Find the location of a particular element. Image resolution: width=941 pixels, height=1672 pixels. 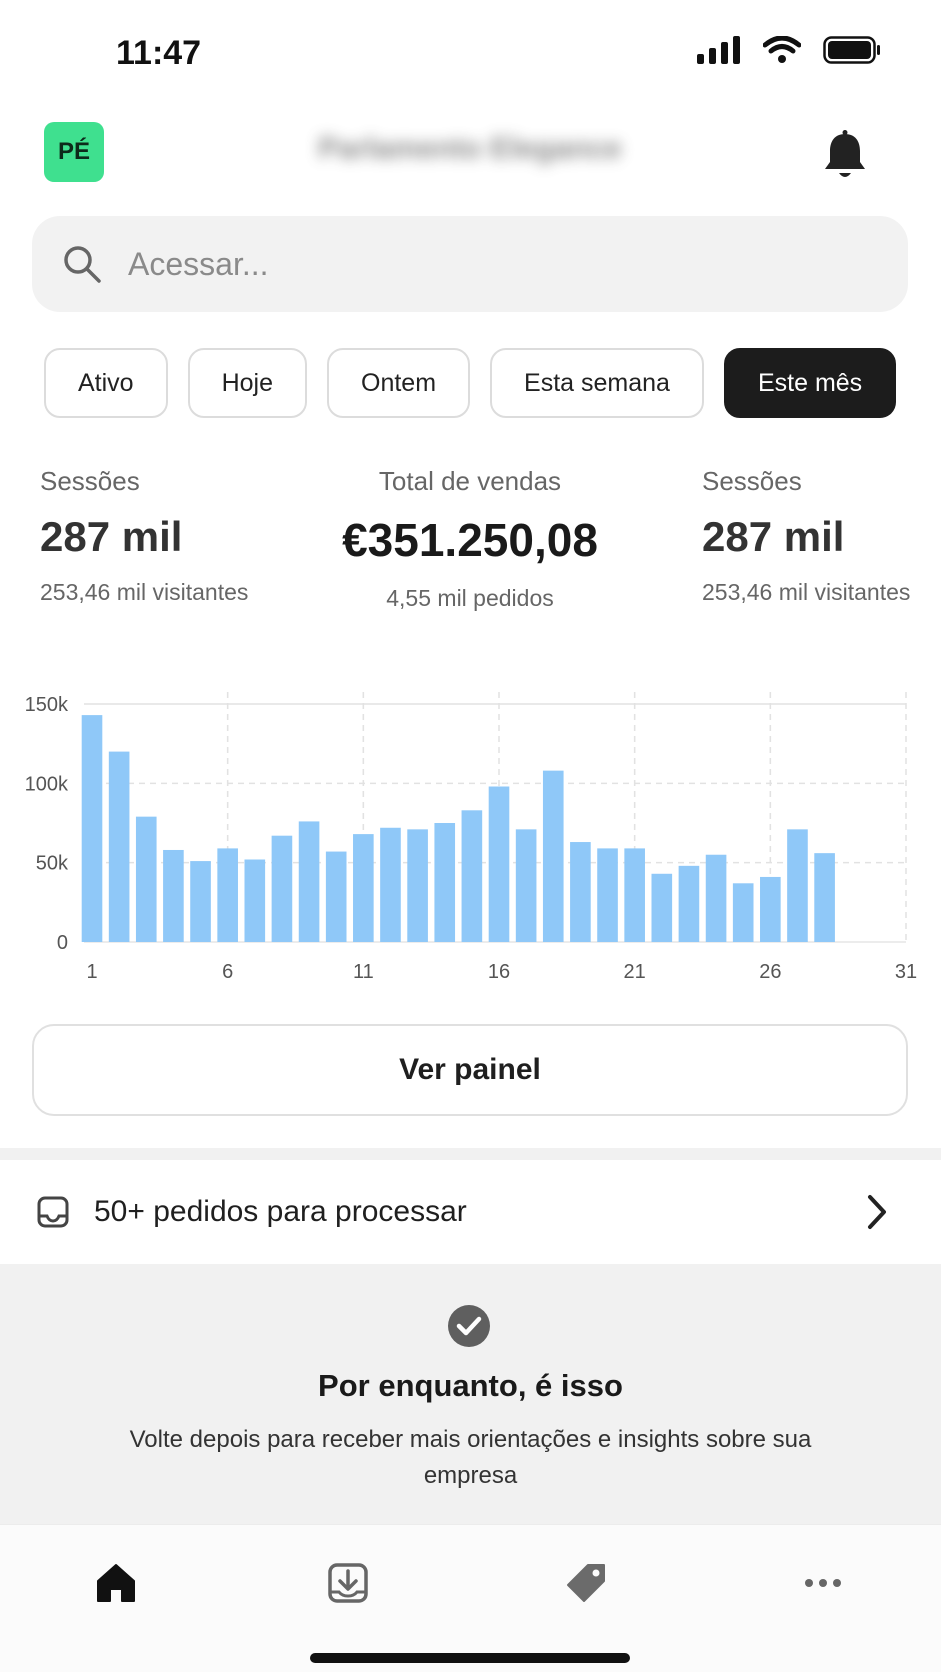

battery-icon is located at coordinates (851, 50).